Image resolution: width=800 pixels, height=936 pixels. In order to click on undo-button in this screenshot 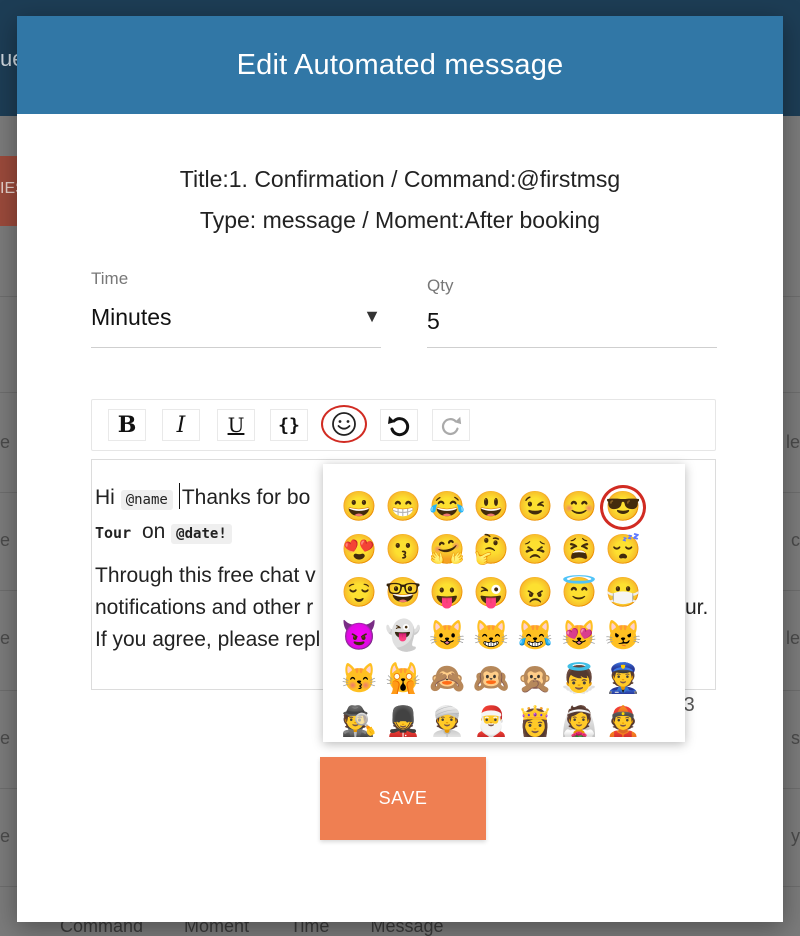, I will do `click(399, 425)`.